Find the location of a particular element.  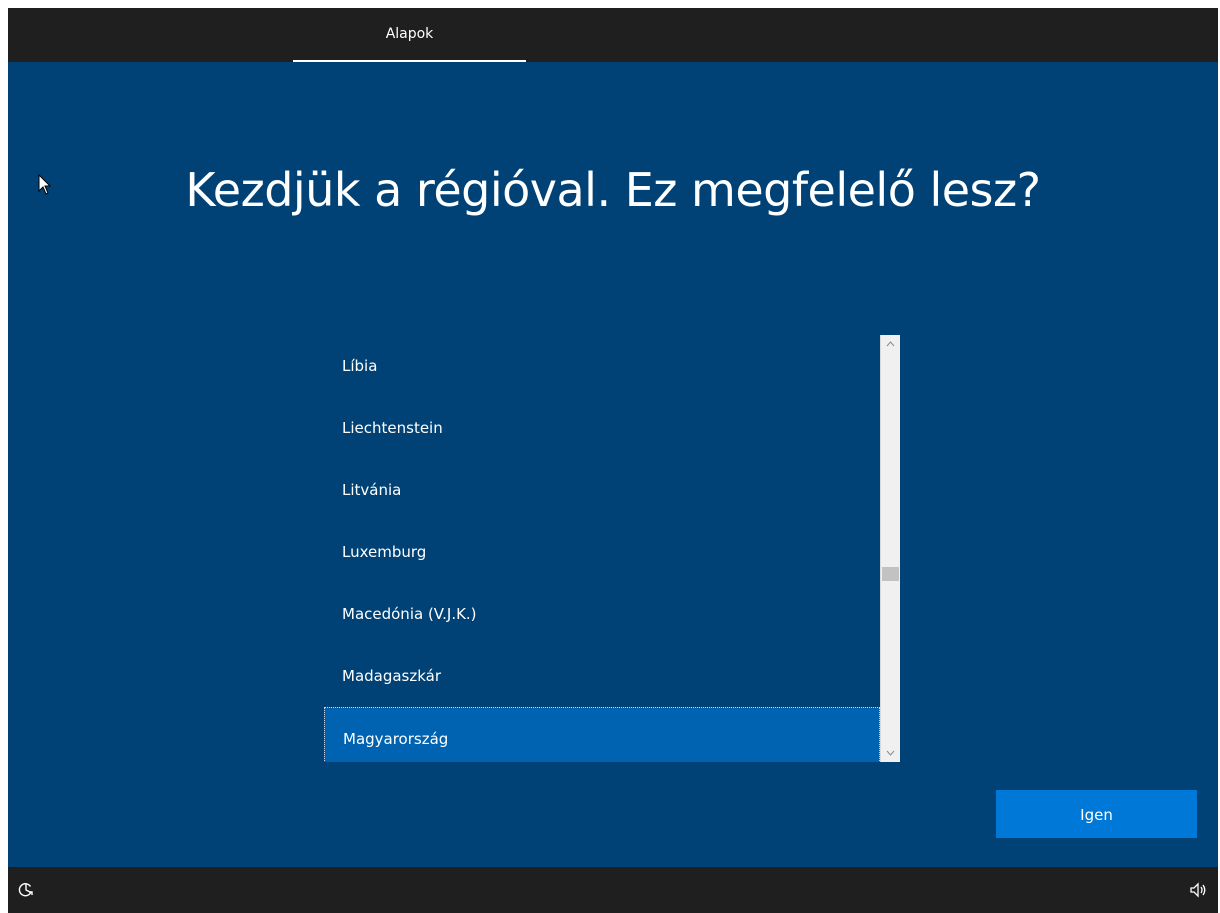

list-item-hungary-selected: Magyarország is located at coordinates (602, 734).